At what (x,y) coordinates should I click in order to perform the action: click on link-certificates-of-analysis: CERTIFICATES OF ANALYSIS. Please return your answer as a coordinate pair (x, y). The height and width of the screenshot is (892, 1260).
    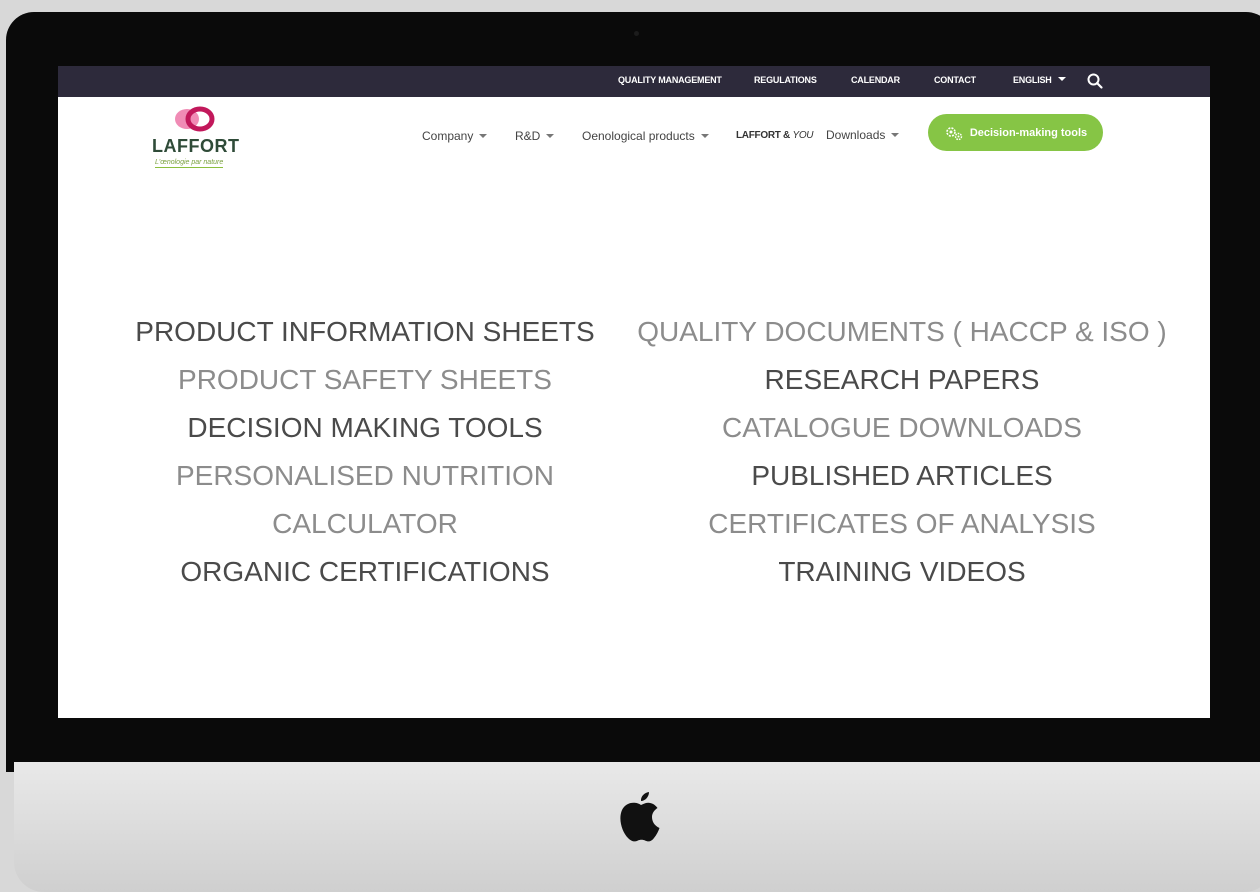
    Looking at the image, I should click on (902, 530).